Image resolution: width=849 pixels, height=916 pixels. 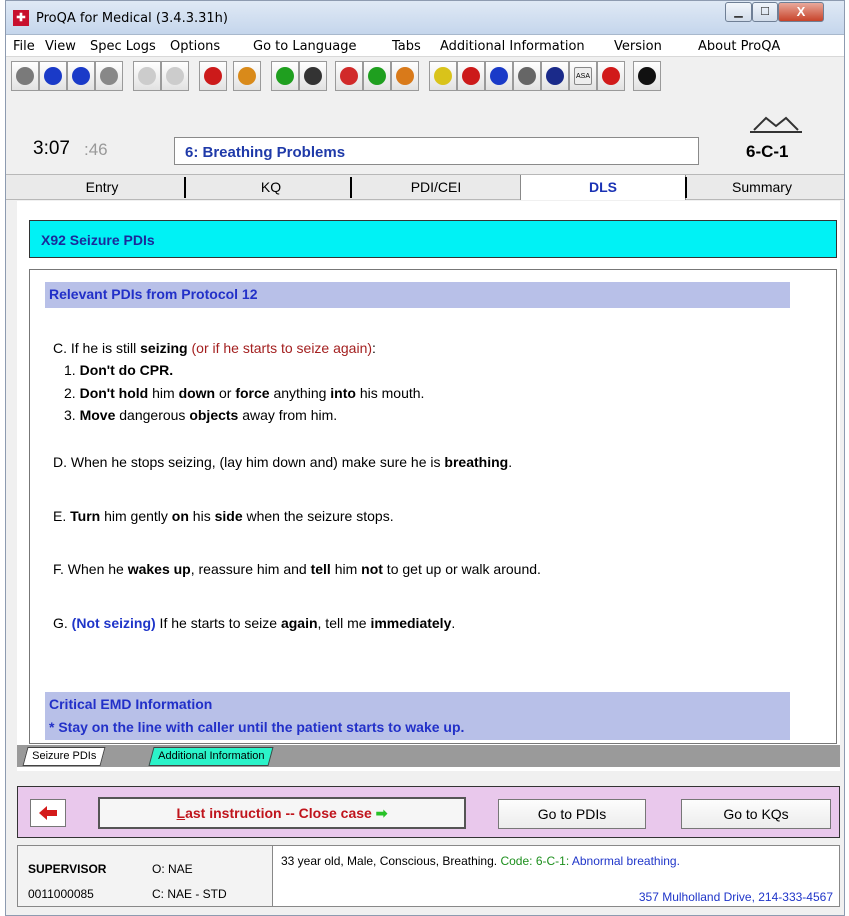 I want to click on plus-icon, so click(x=25, y=76).